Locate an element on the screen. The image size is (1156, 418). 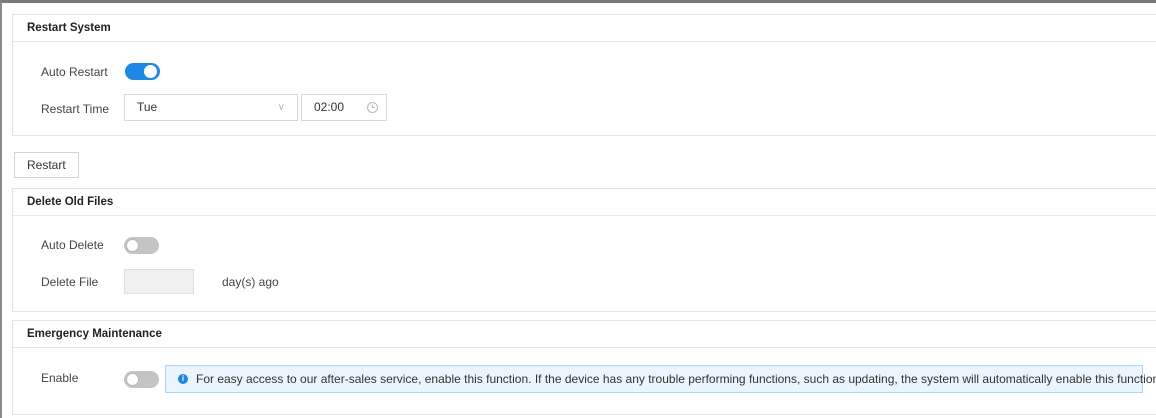
delete-days-input is located at coordinates (159, 281).